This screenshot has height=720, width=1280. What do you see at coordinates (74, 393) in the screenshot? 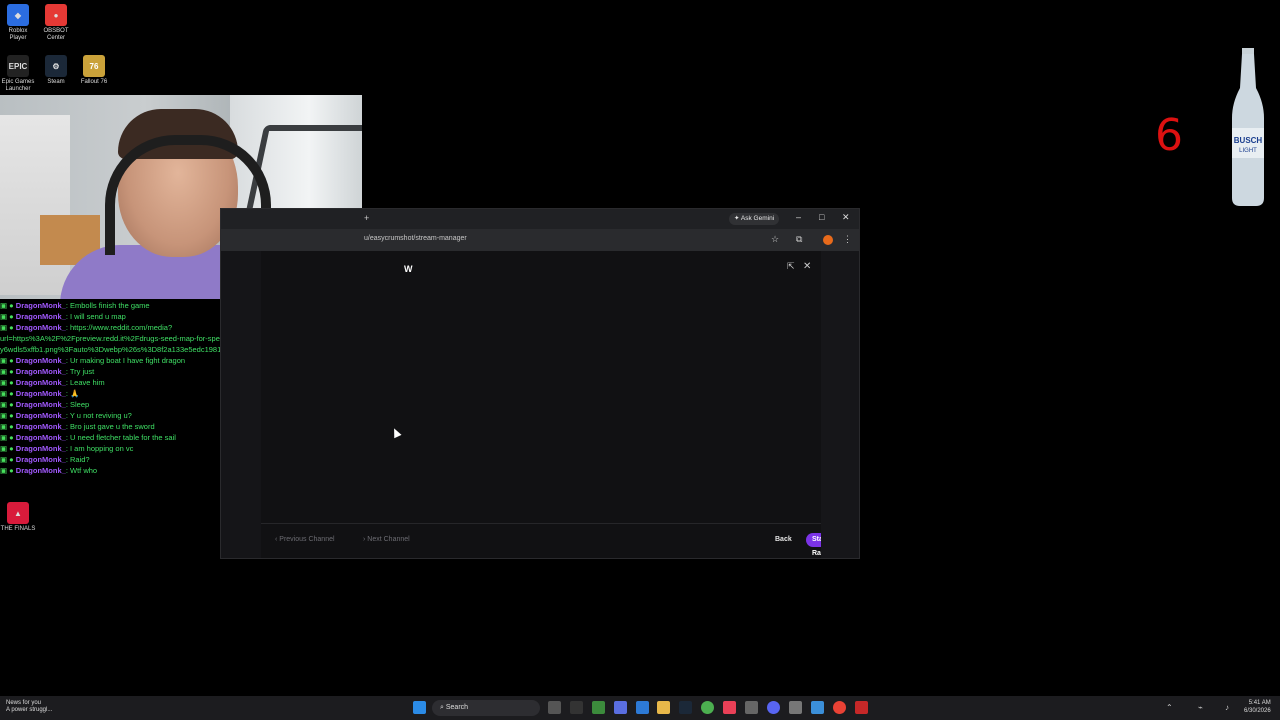
I see `chat-message-text: 🙏` at bounding box center [74, 393].